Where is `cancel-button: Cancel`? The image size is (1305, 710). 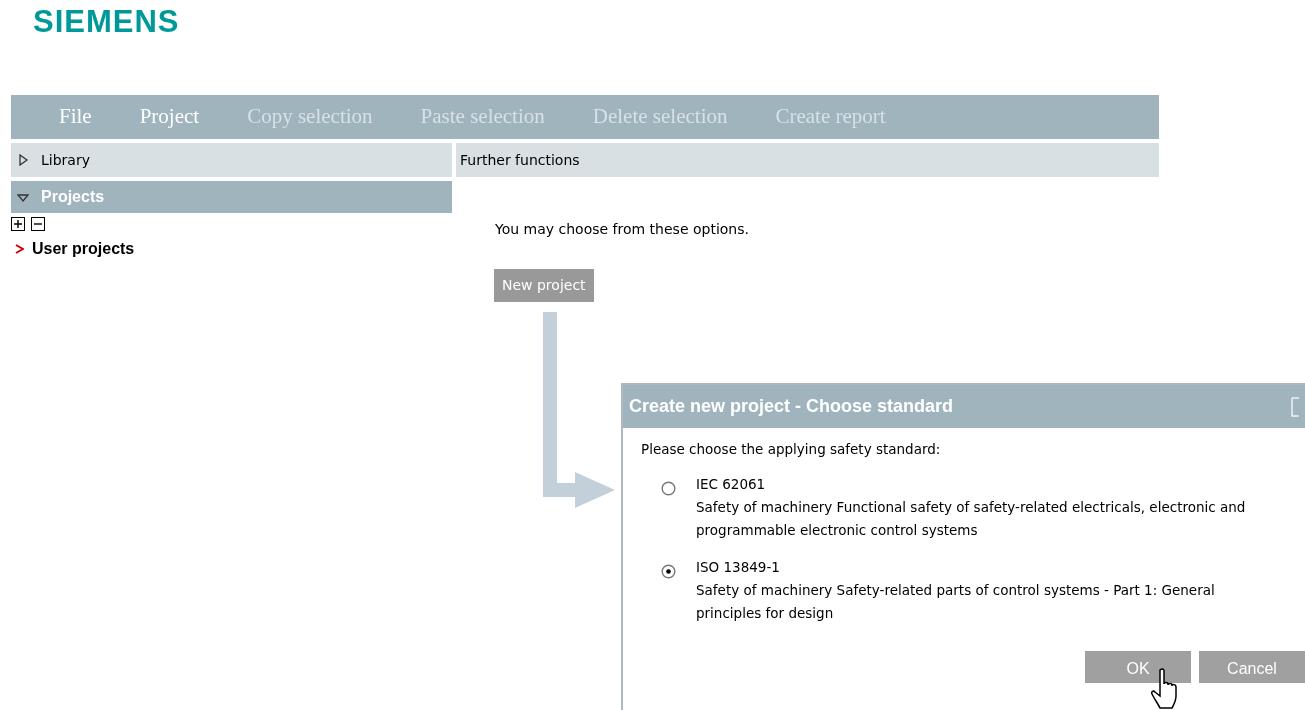 cancel-button: Cancel is located at coordinates (1252, 667).